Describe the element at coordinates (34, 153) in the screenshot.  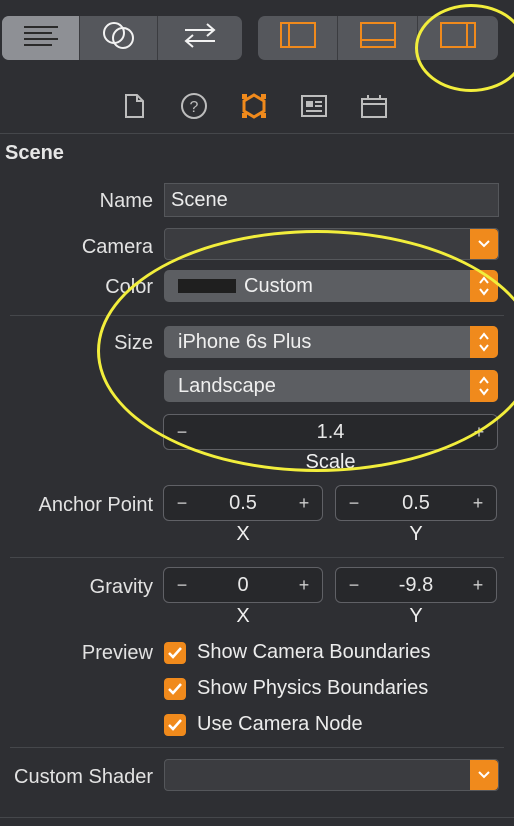
I see `section-title: Scene` at that location.